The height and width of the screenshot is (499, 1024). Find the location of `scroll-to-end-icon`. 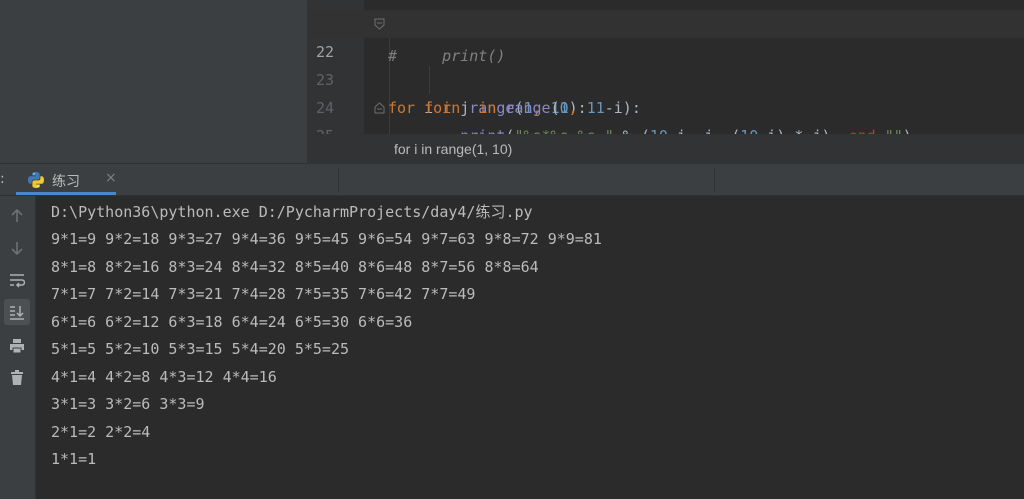

scroll-to-end-icon is located at coordinates (17, 313).